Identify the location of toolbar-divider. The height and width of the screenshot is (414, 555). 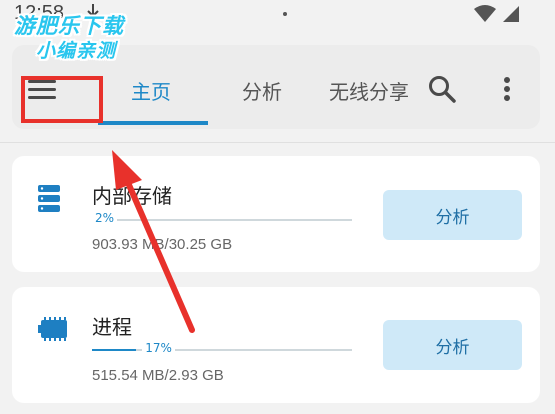
(277, 142).